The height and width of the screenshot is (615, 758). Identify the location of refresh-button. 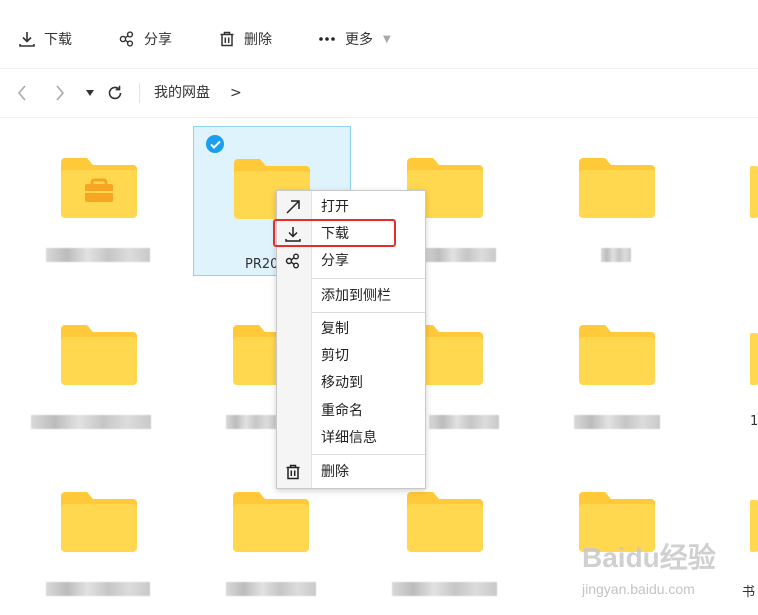
(115, 93).